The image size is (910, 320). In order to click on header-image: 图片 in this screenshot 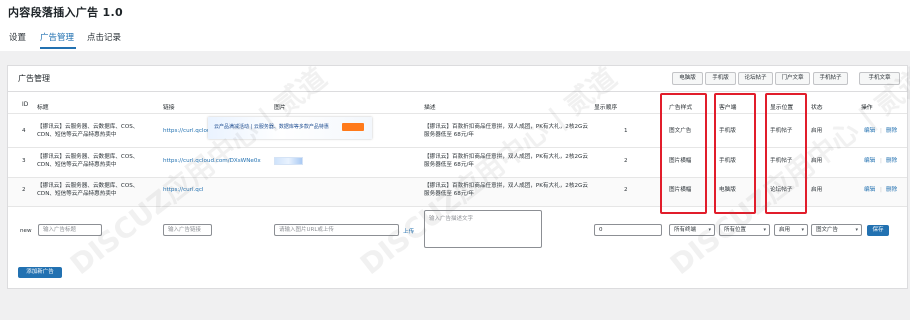, I will do `click(280, 108)`.